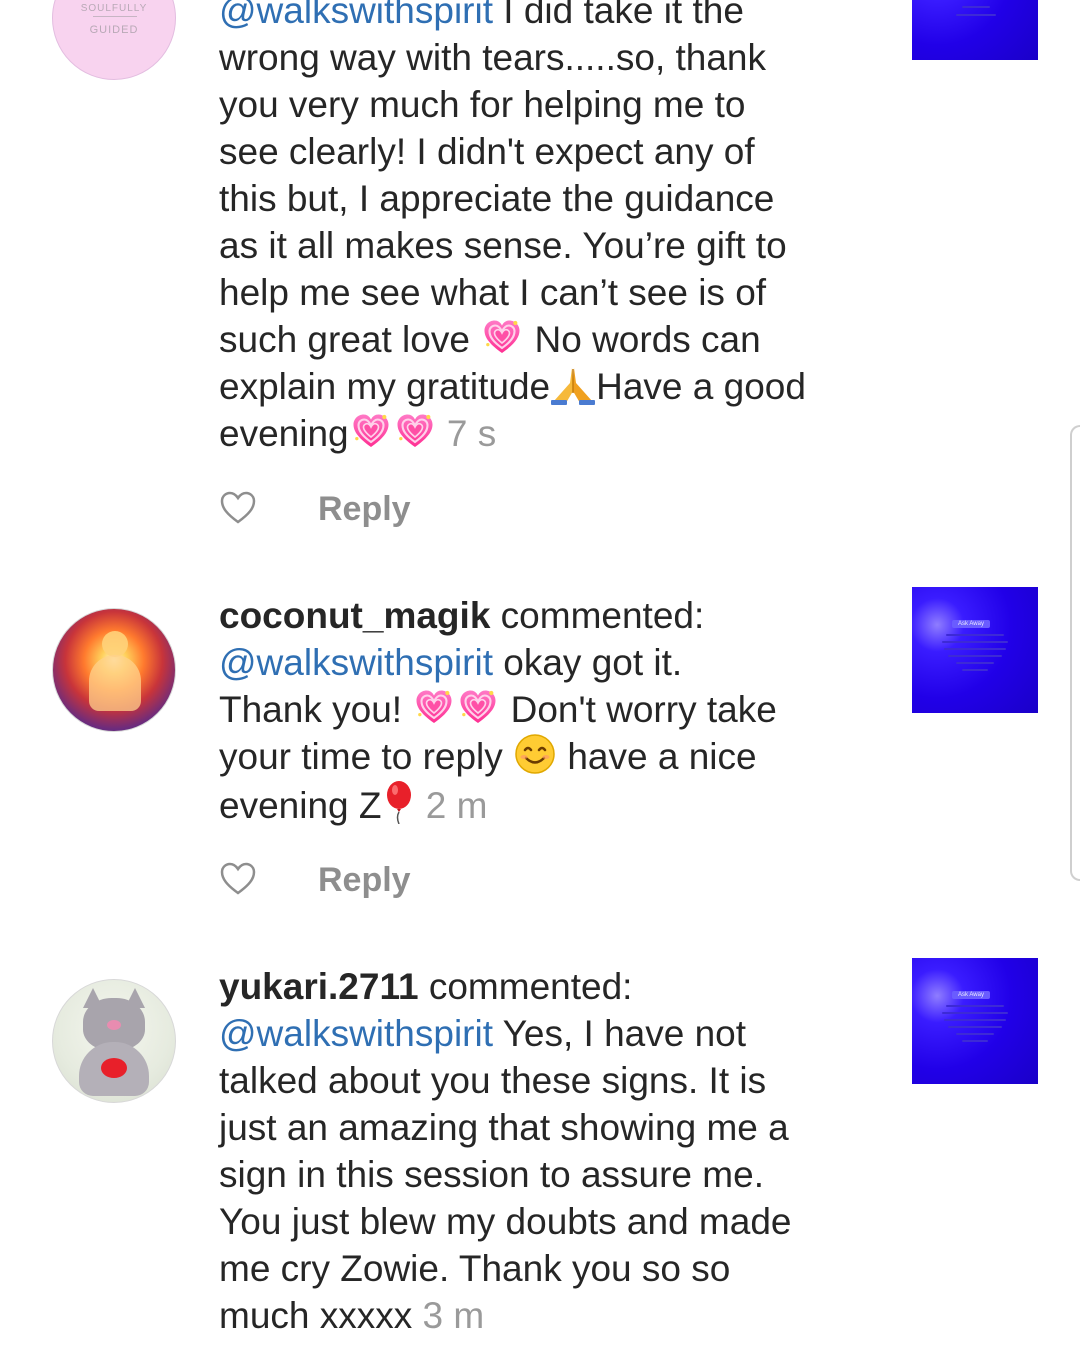 The width and height of the screenshot is (1080, 1350). I want to click on plush-cat-heart, so click(114, 1068).